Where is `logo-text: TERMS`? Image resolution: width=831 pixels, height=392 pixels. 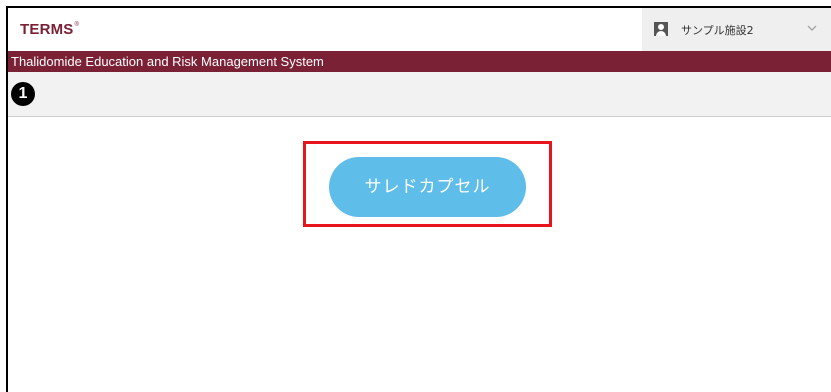 logo-text: TERMS is located at coordinates (47, 29).